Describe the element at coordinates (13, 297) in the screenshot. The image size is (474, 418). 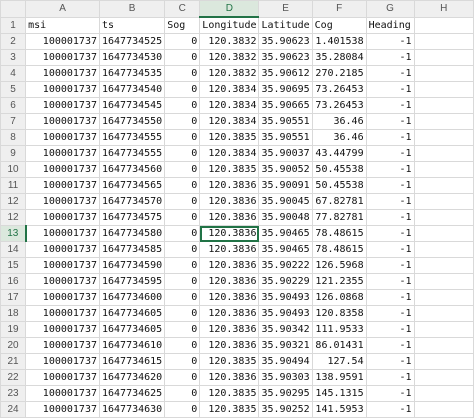
I see `row-header: 17` at that location.